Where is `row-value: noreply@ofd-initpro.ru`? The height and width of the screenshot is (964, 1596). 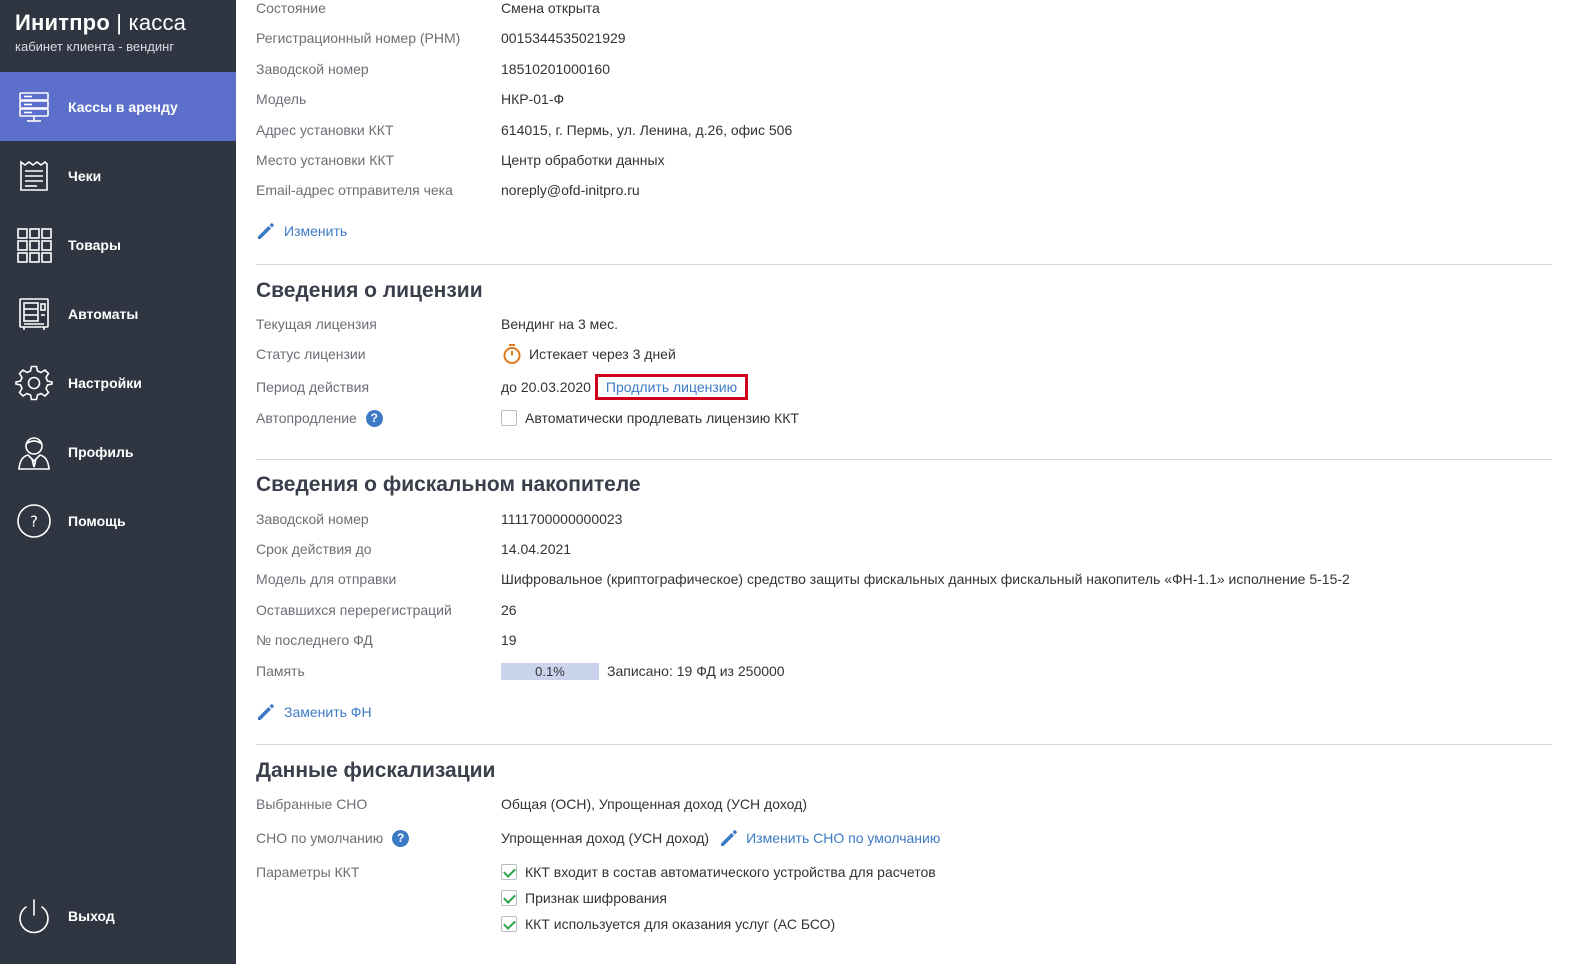
row-value: noreply@ofd-initpro.ru is located at coordinates (570, 190).